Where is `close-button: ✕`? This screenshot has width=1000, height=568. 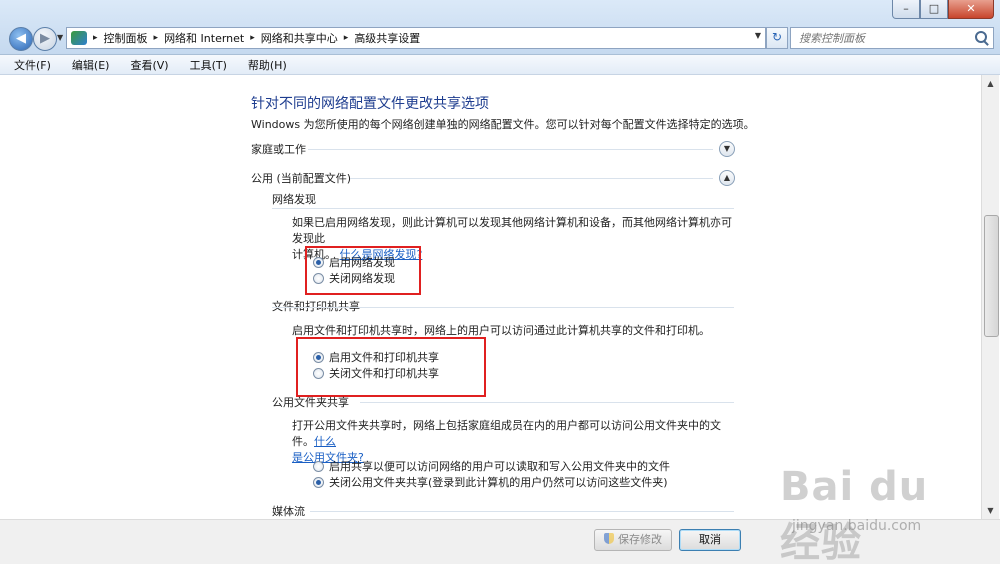 close-button: ✕ is located at coordinates (971, 9).